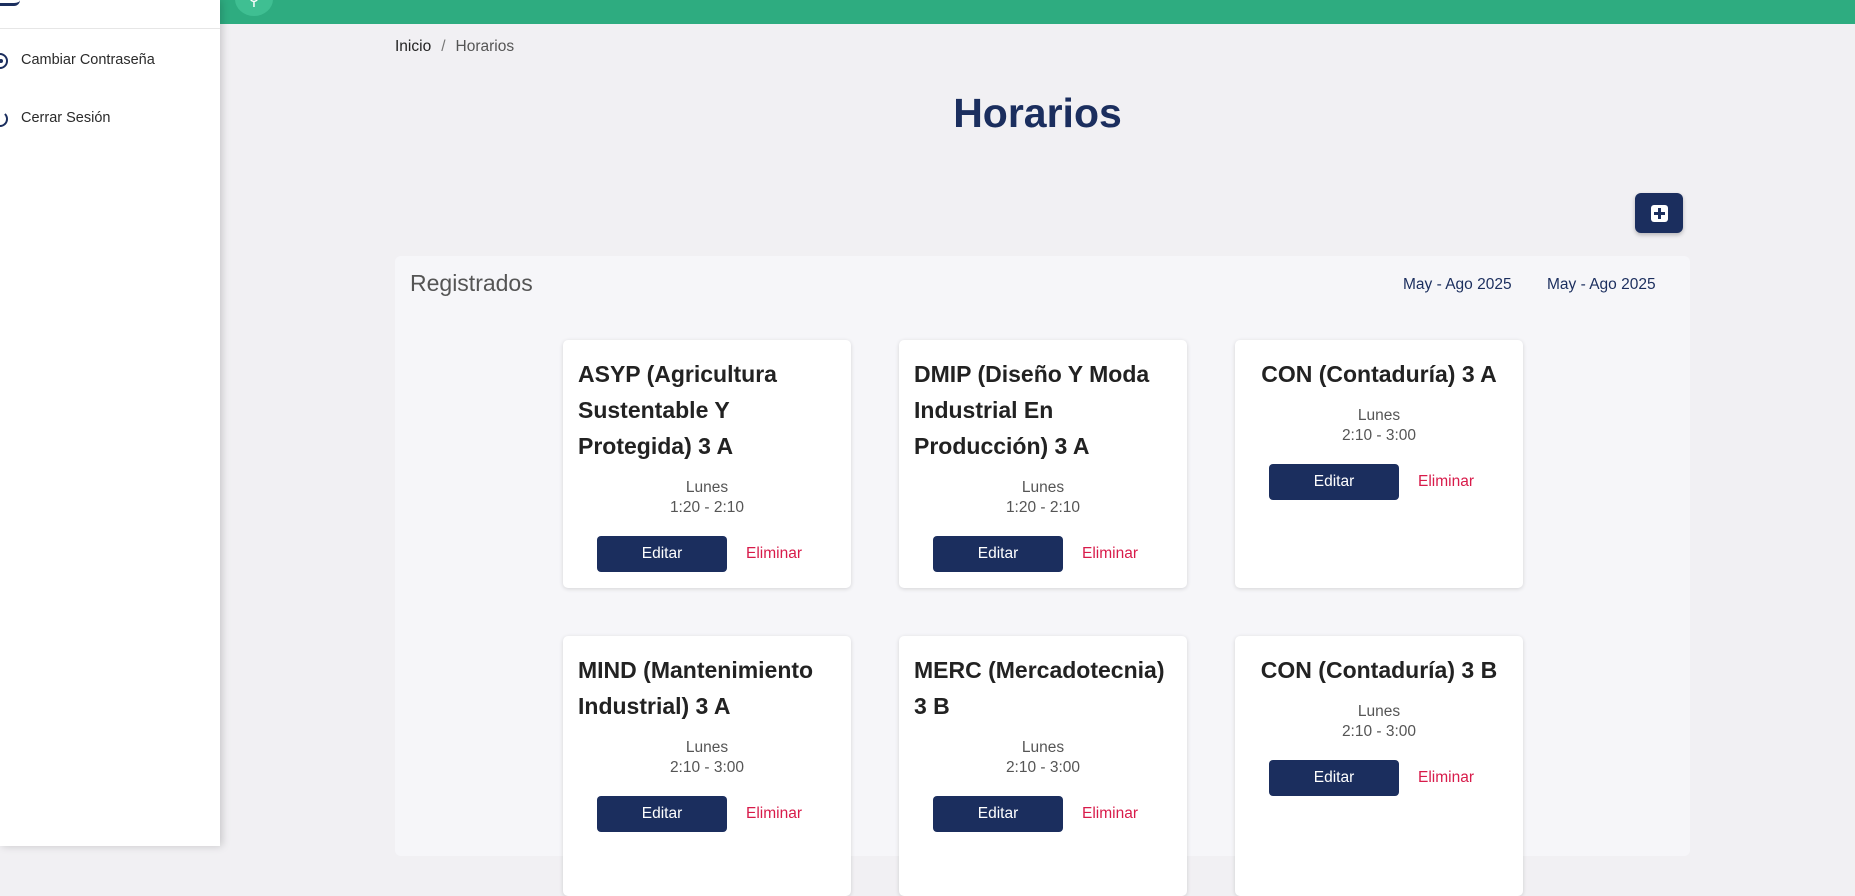 Image resolution: width=1855 pixels, height=896 pixels. I want to click on breadcrumb-current: Horarios, so click(485, 46).